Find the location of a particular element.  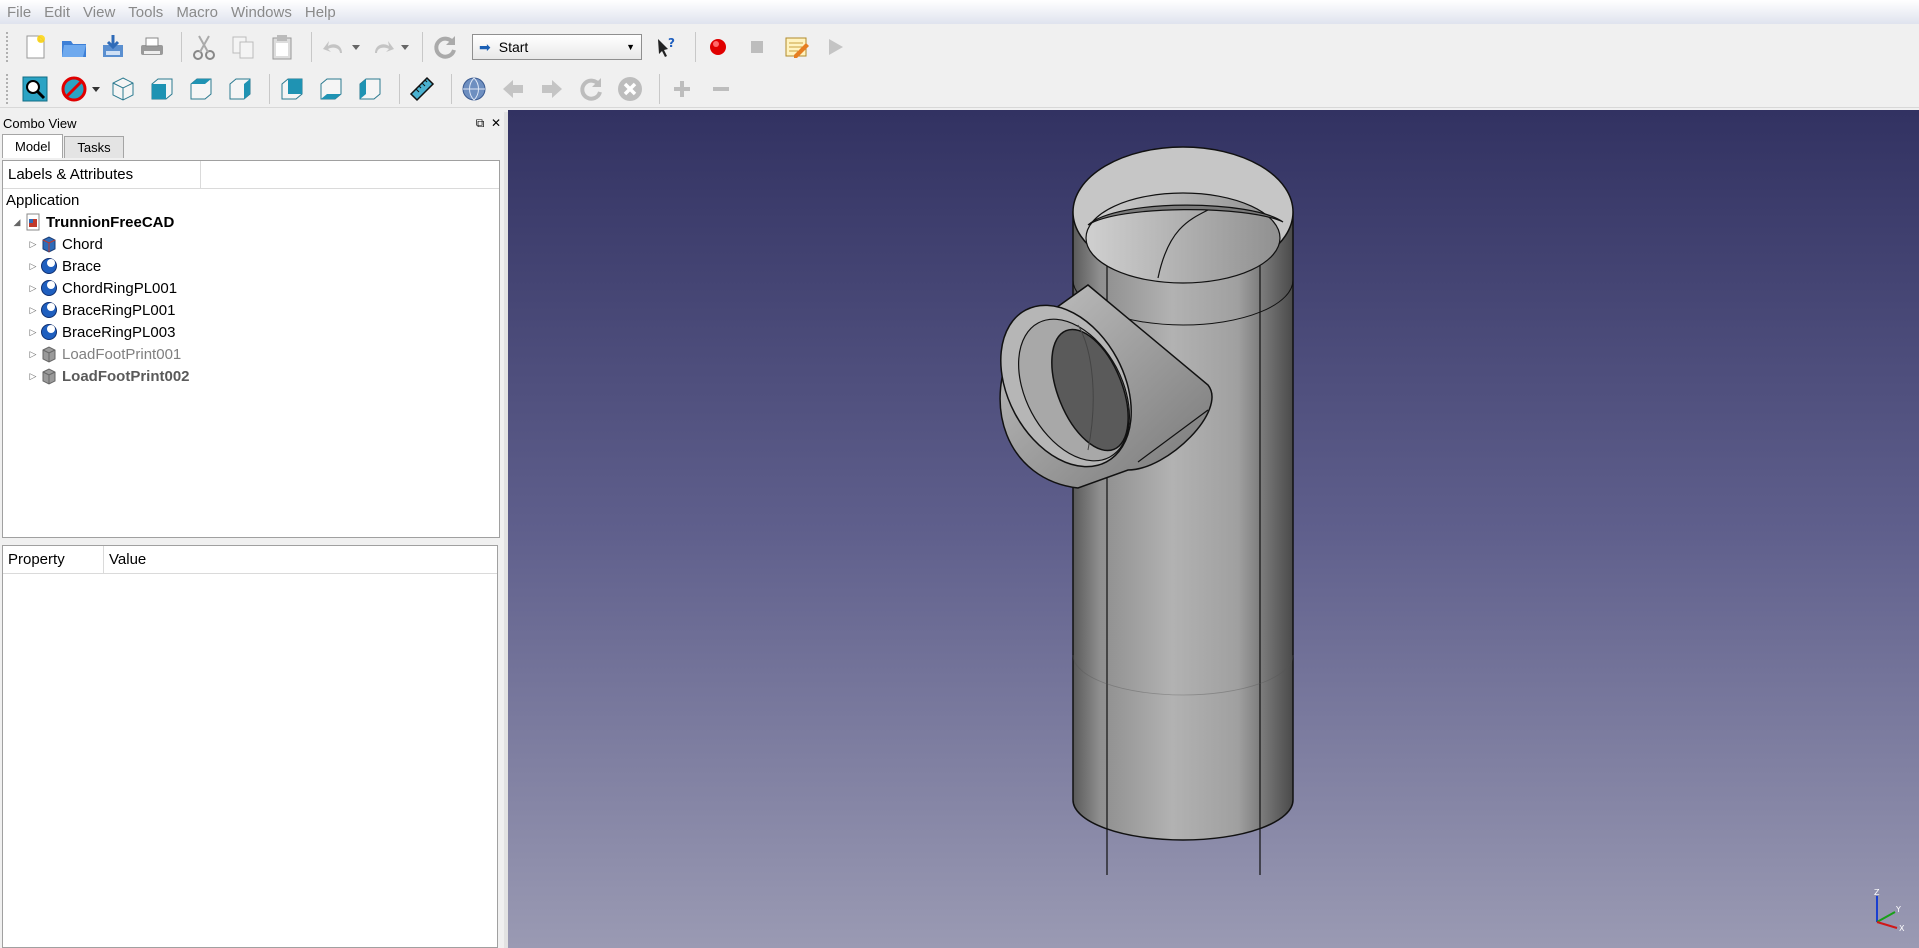

open-folder-icon is located at coordinates (74, 47).